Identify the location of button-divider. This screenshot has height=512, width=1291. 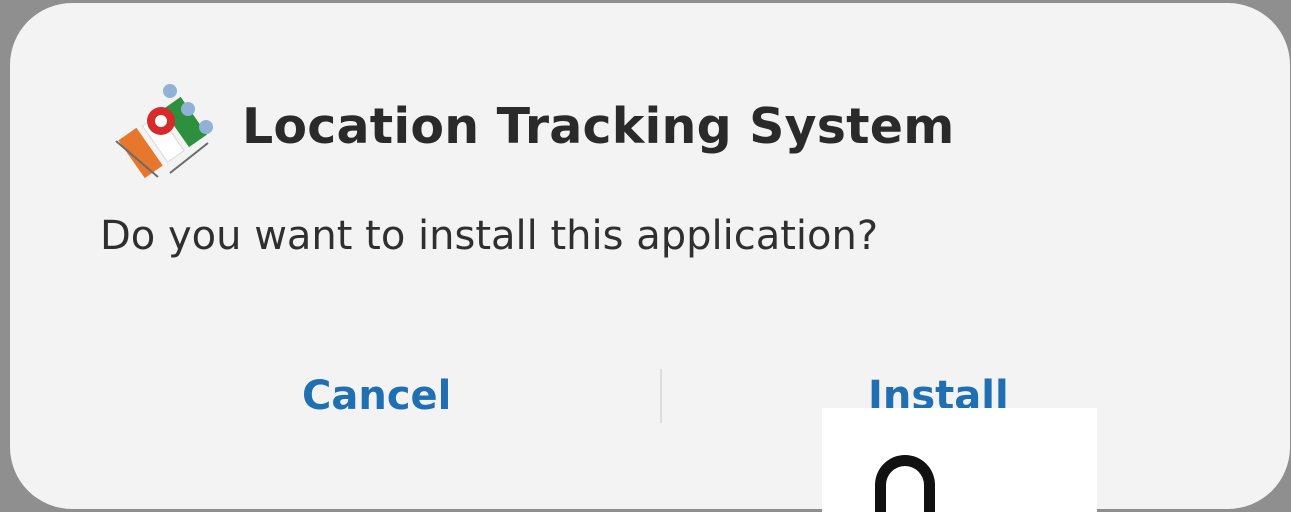
(661, 396).